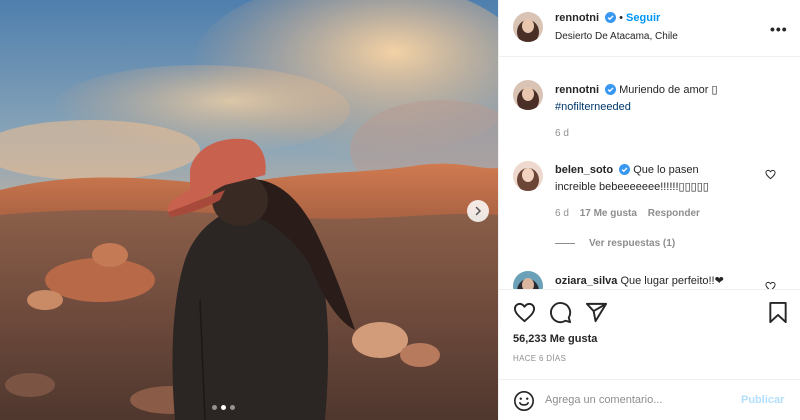 This screenshot has width=800, height=420. I want to click on caption-hashtag: #nofilterneeded, so click(593, 107).